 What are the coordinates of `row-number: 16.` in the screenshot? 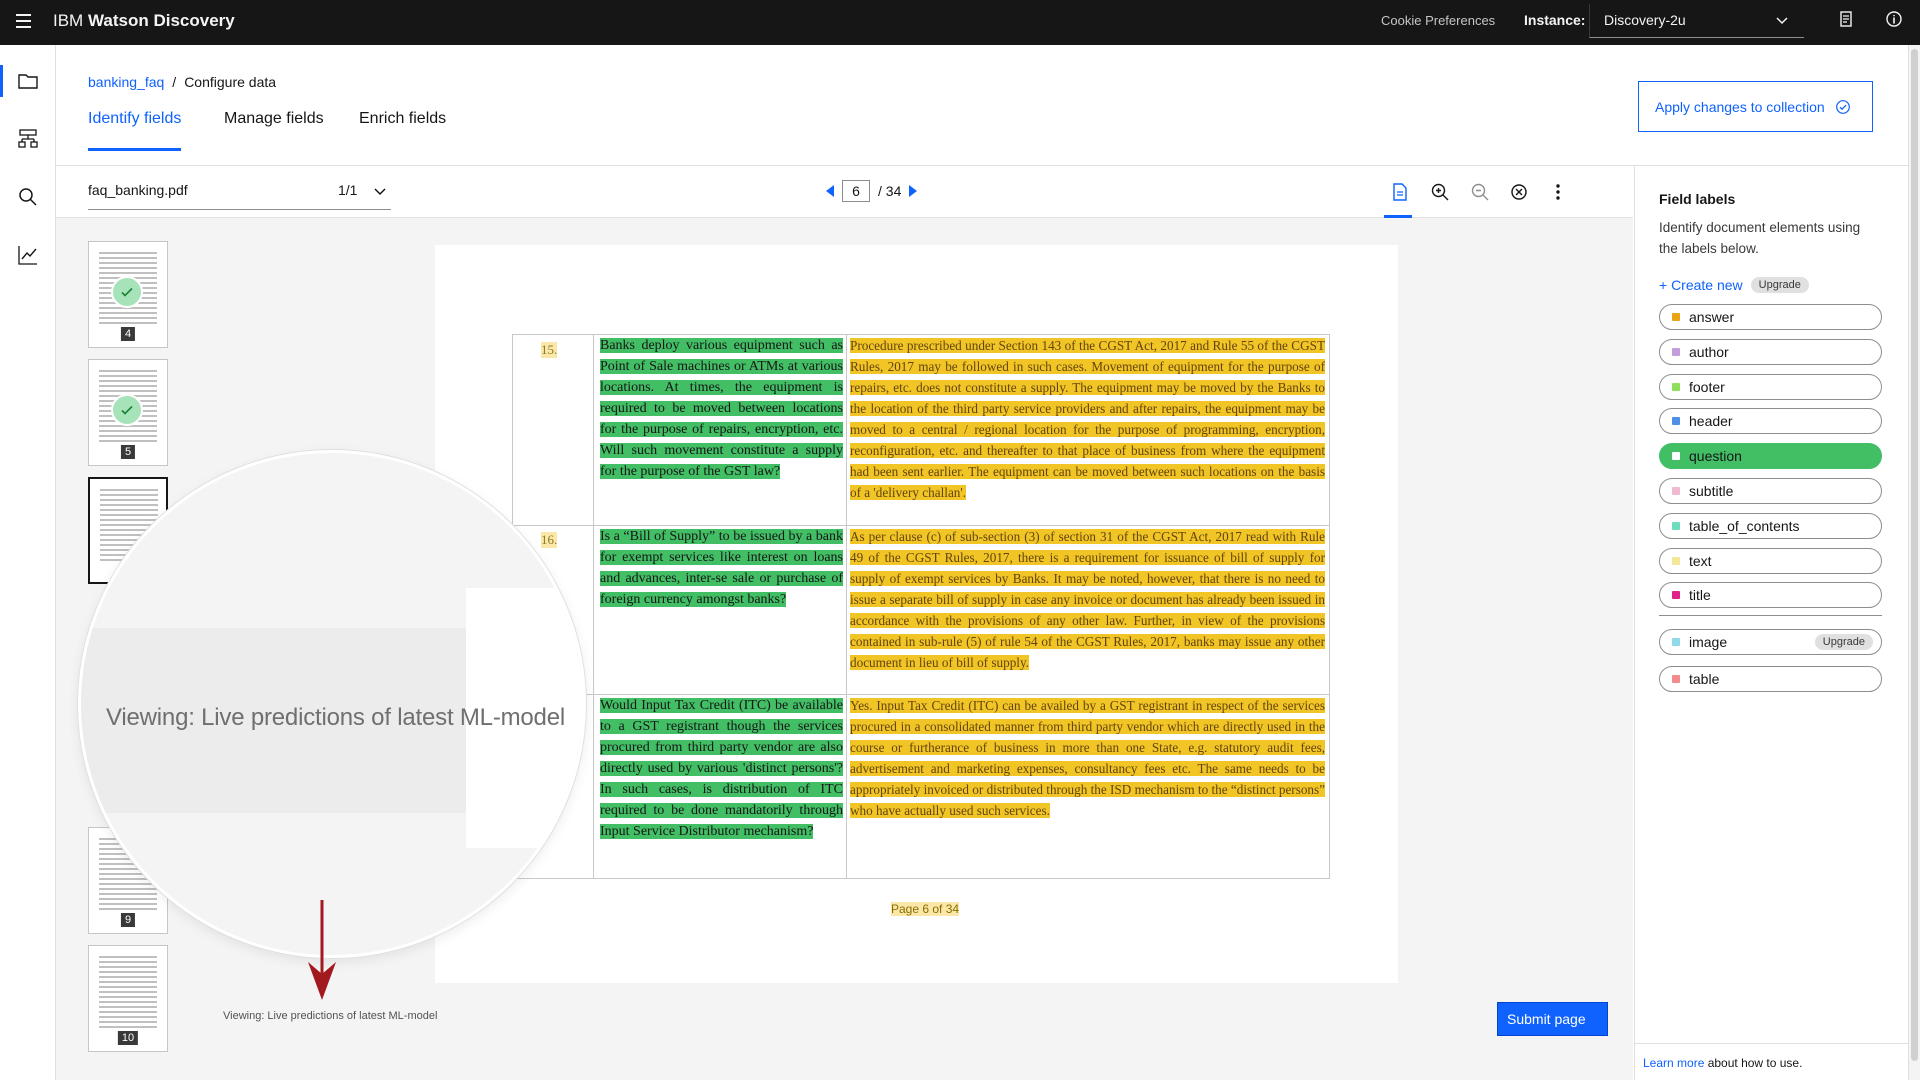 It's located at (549, 540).